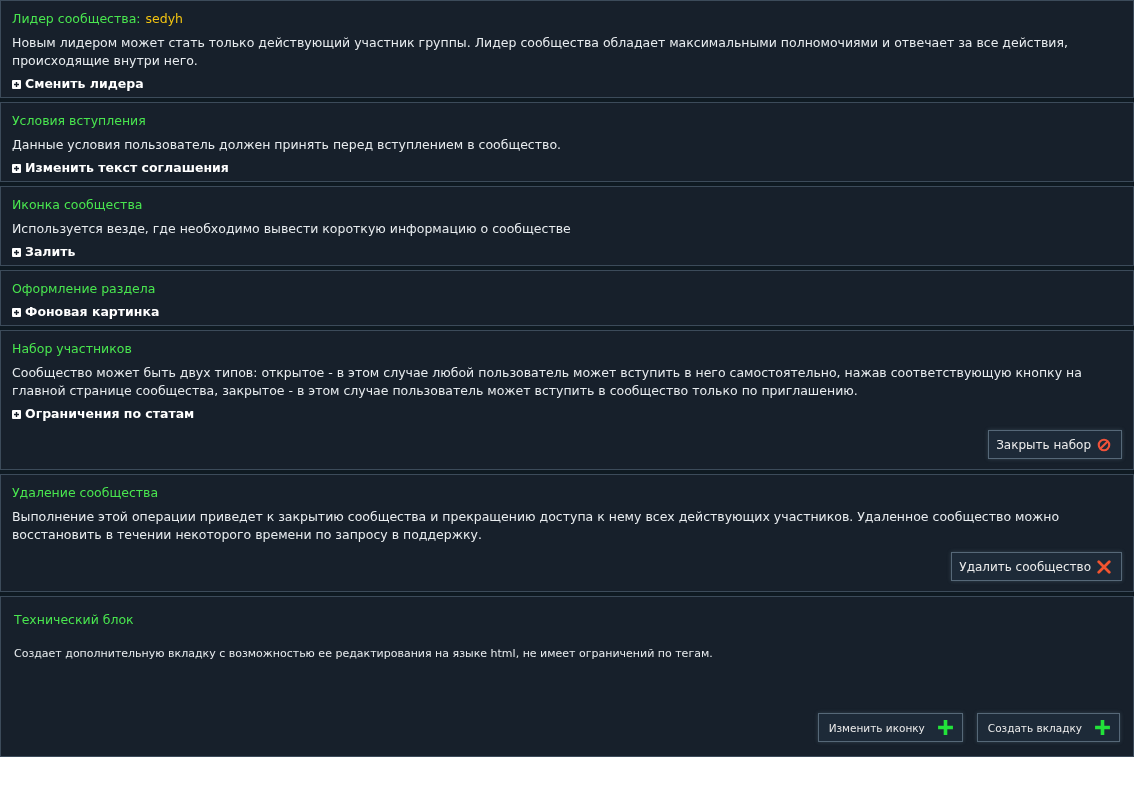 The width and height of the screenshot is (1134, 800). I want to click on section-description: Новым лидером может стать только действующий участник группы. Лидер сообщества обладает максимальными полномочиями и отвечает за все действия, происходящие внутри него., so click(540, 52).